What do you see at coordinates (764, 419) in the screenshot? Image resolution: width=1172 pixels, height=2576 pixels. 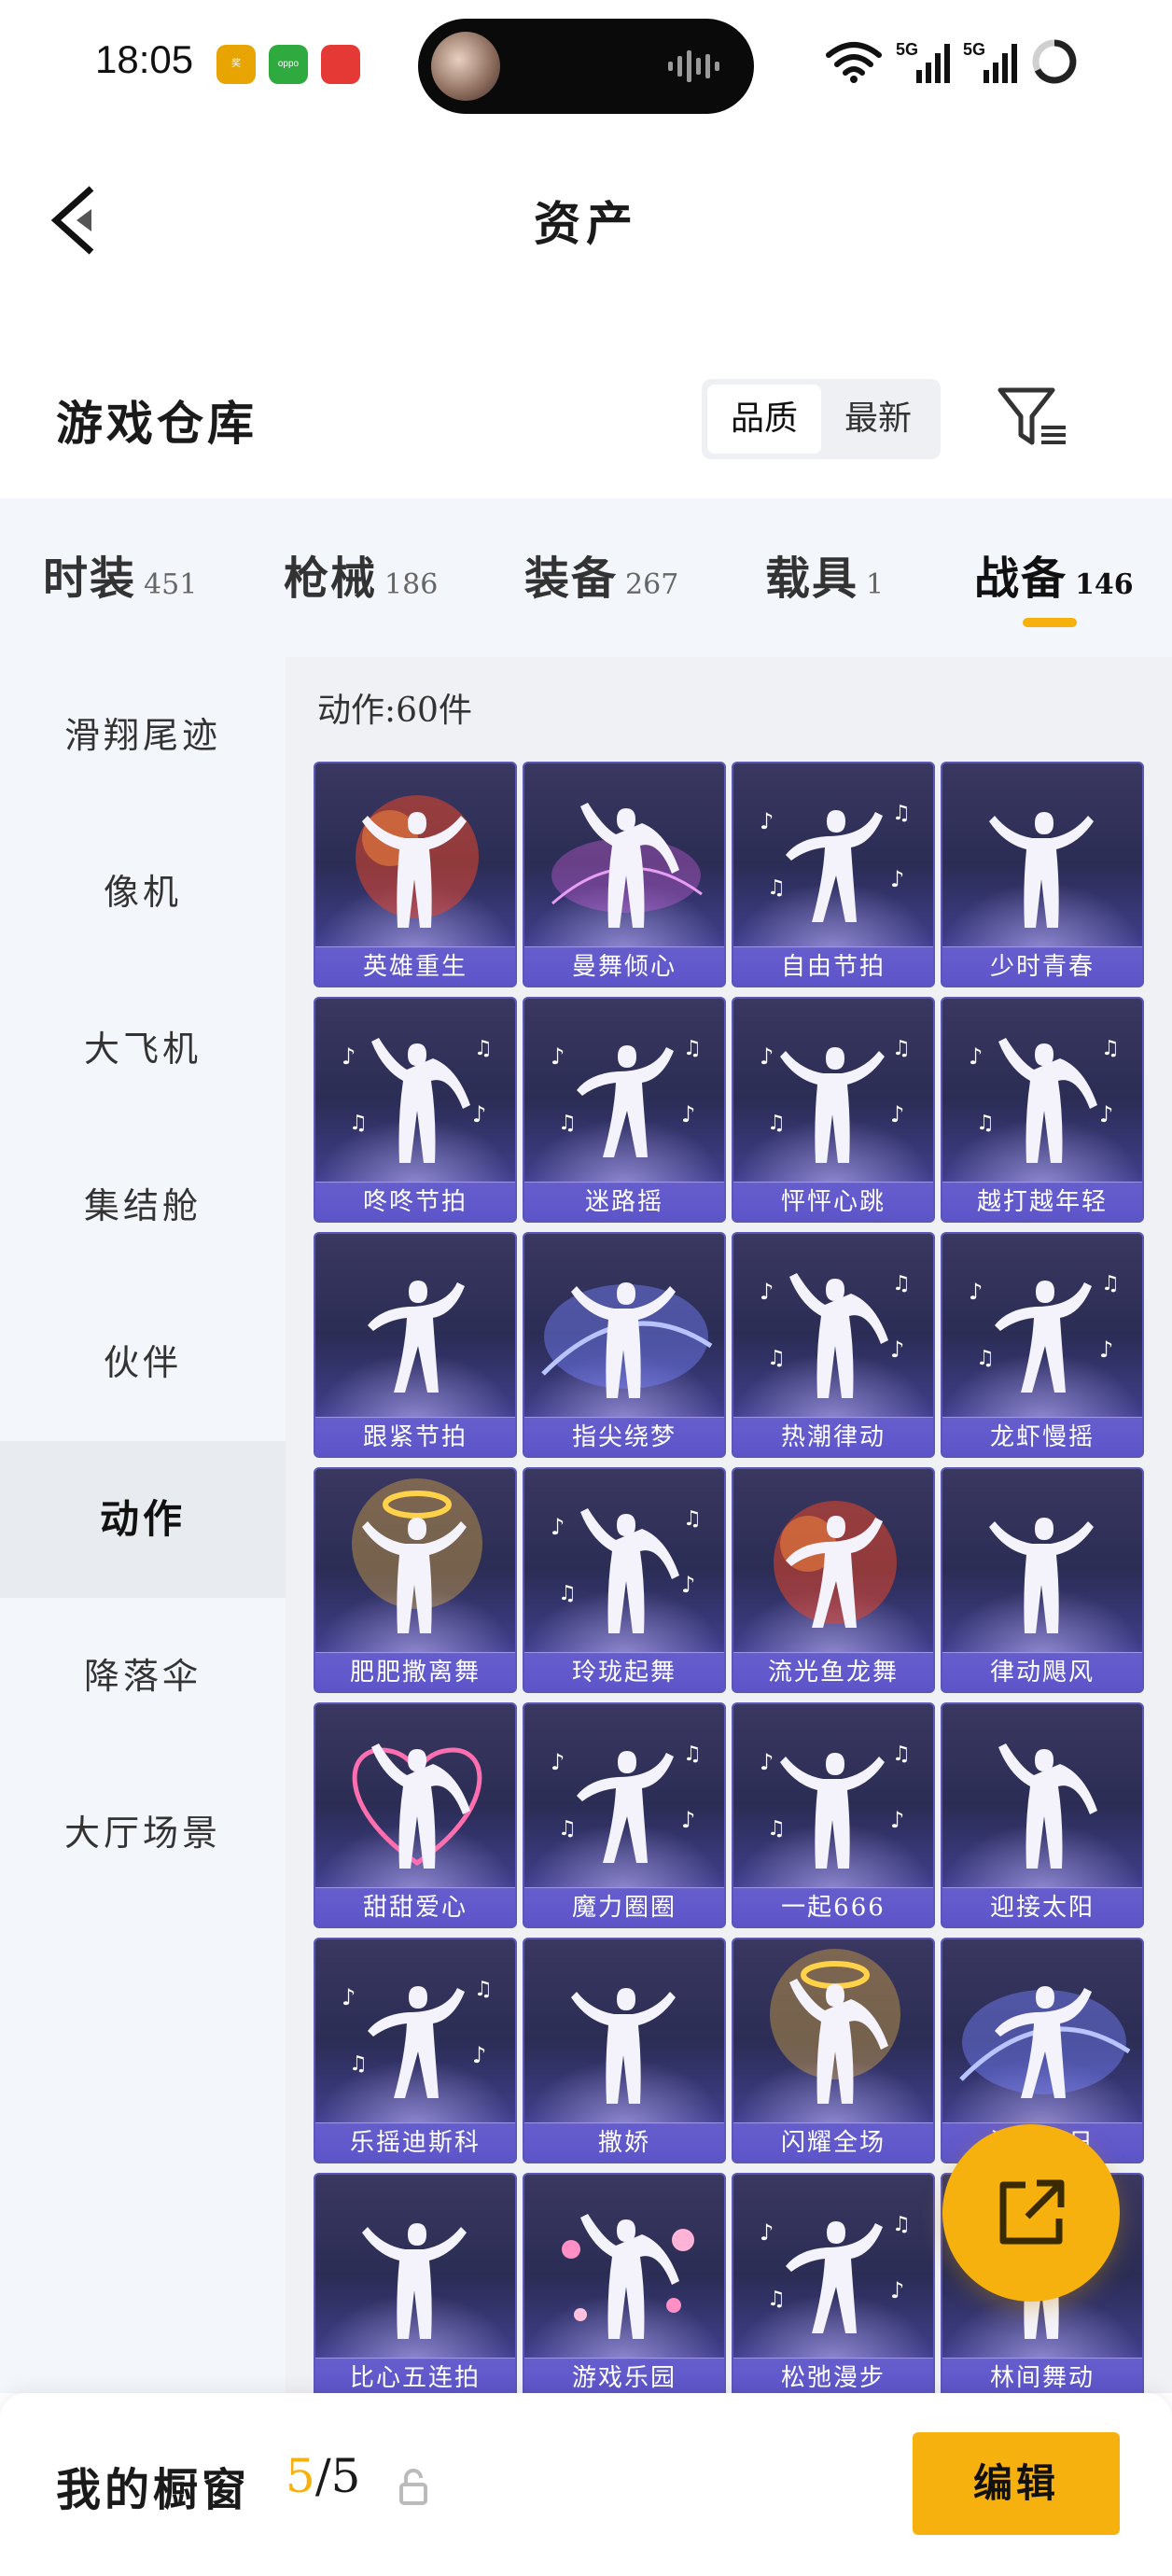 I see `sort-quality-button: 品质` at bounding box center [764, 419].